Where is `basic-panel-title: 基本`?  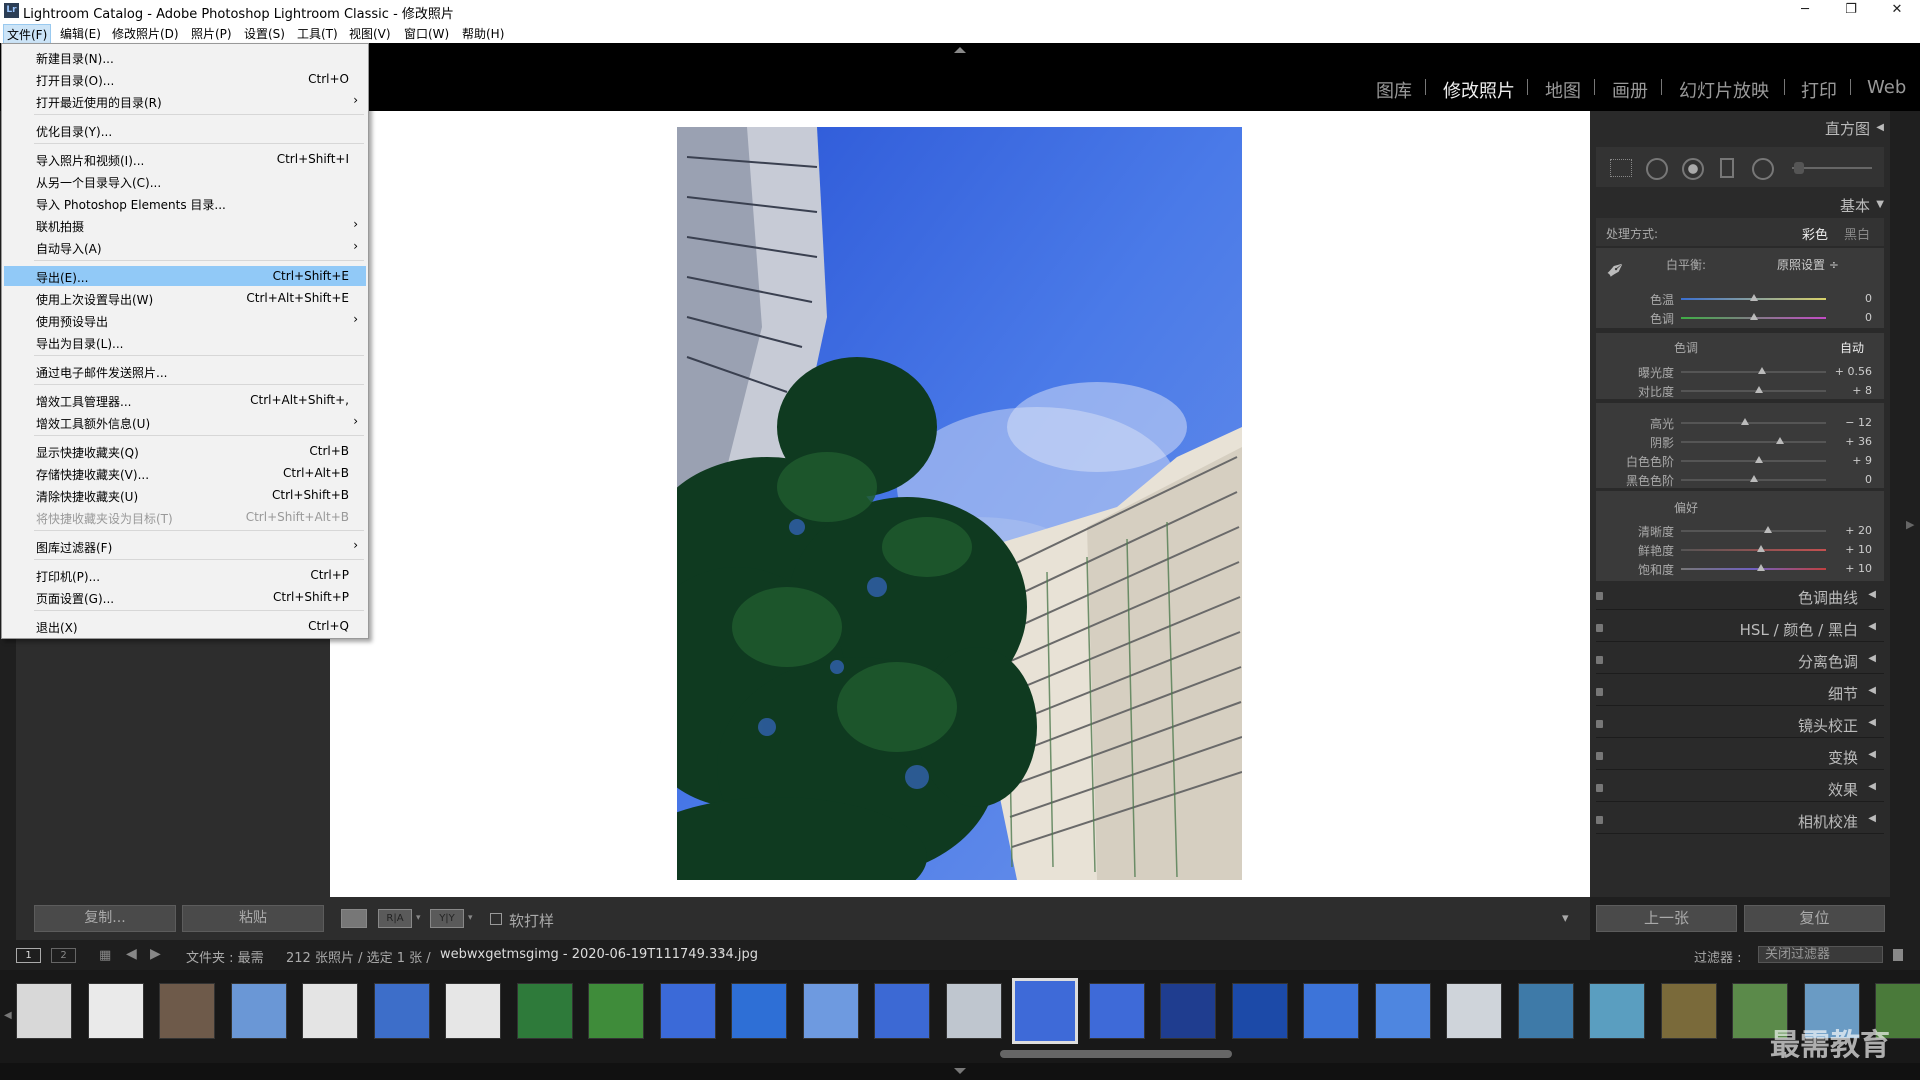
basic-panel-title: 基本 is located at coordinates (1855, 205).